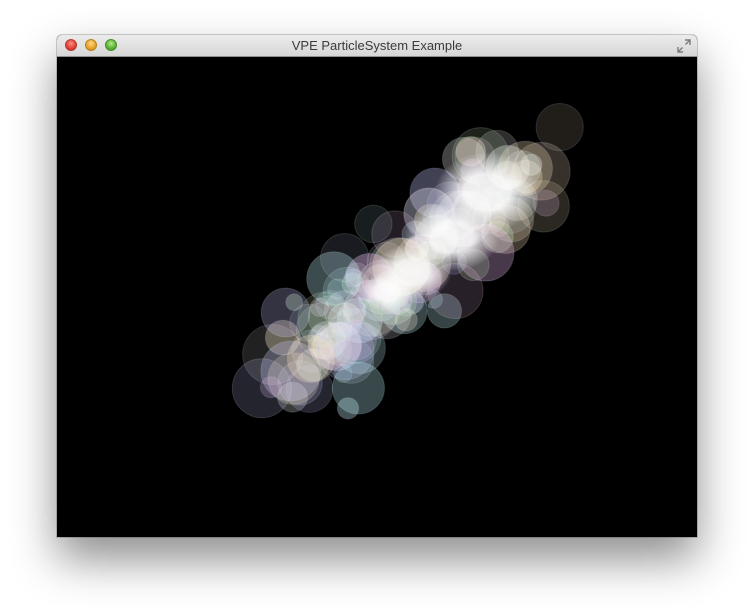  I want to click on title-bar: VPE ParticleSystem Example, so click(377, 46).